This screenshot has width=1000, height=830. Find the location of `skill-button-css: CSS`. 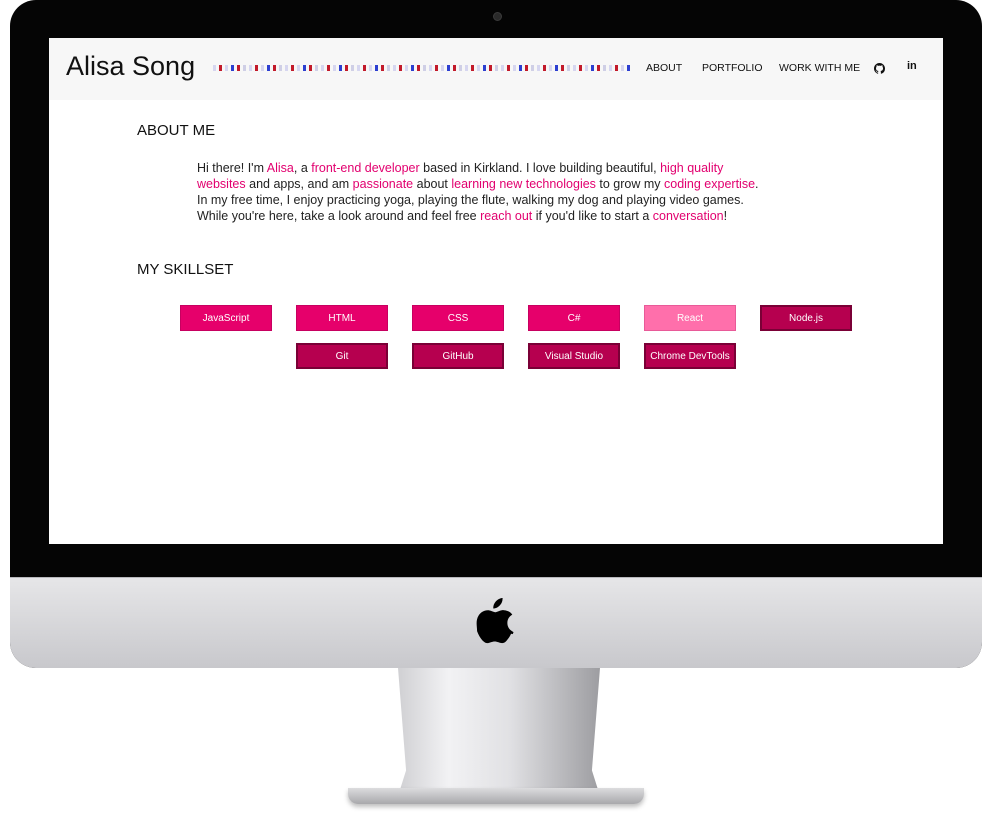

skill-button-css: CSS is located at coordinates (458, 318).